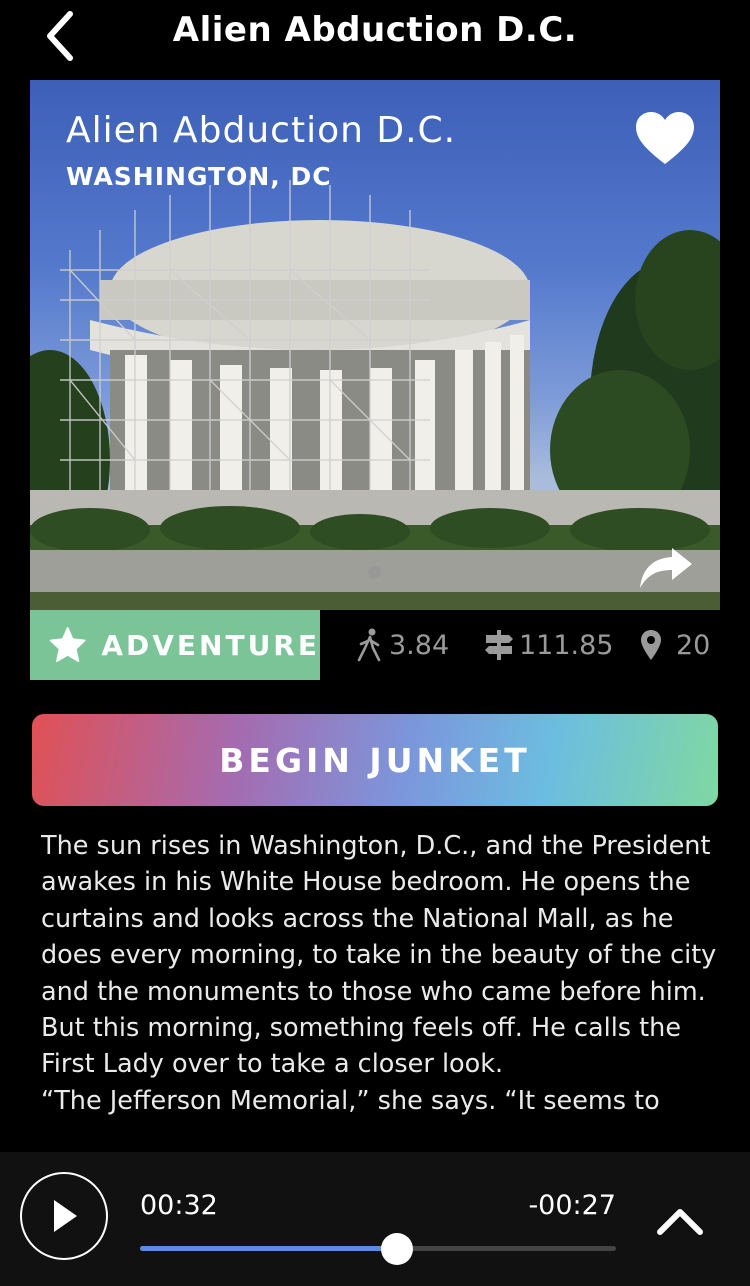  I want to click on star-icon, so click(67, 644).